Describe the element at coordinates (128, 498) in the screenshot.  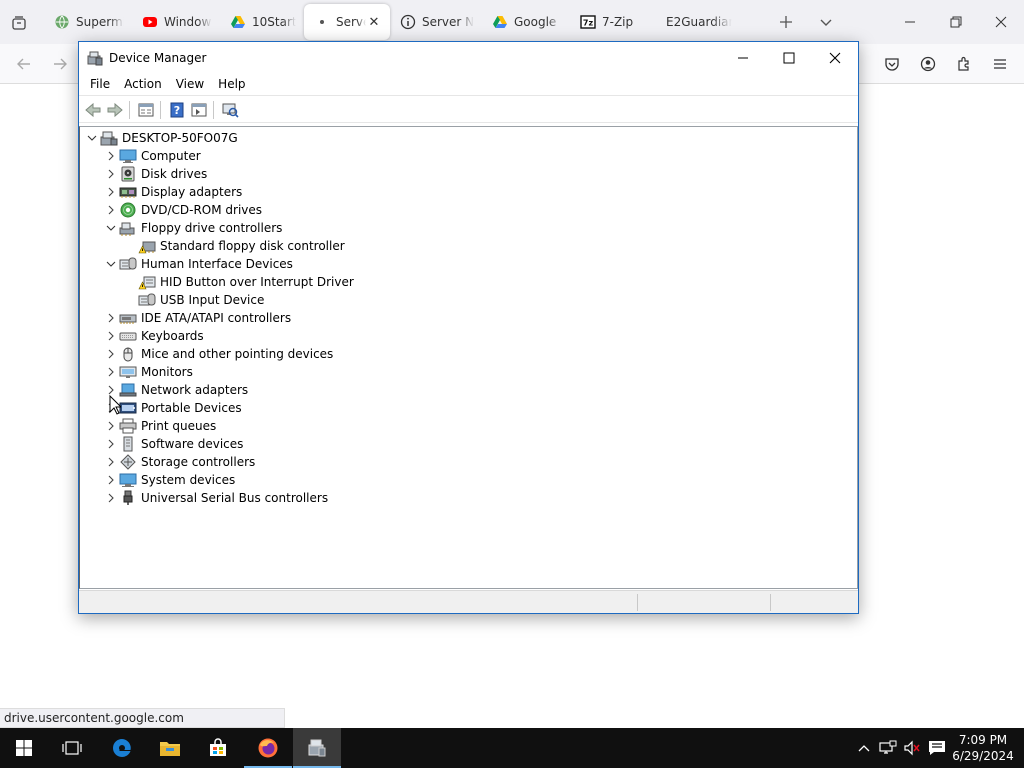
I see `usb-icon` at that location.